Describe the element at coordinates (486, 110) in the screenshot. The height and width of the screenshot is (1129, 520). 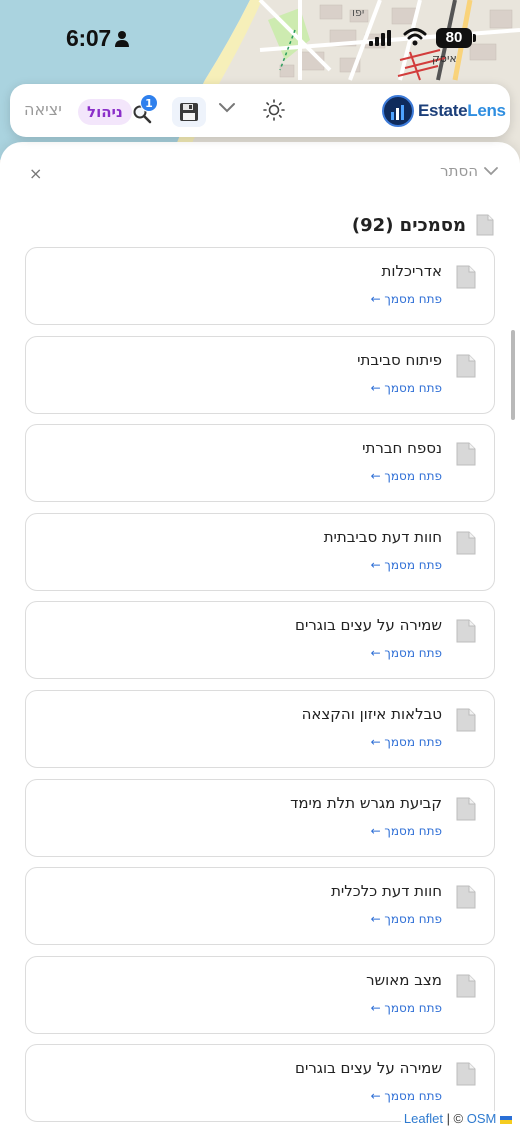
I see `logo-lens: Lens` at that location.